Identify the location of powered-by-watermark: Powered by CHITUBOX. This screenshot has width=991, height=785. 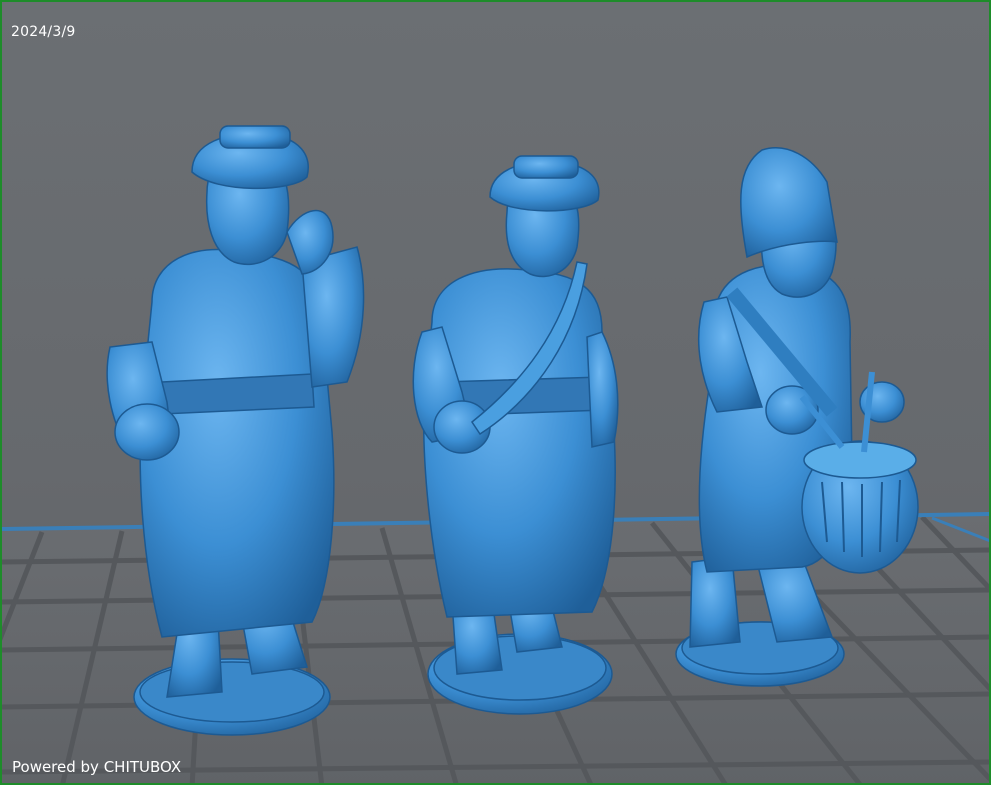
(97, 767).